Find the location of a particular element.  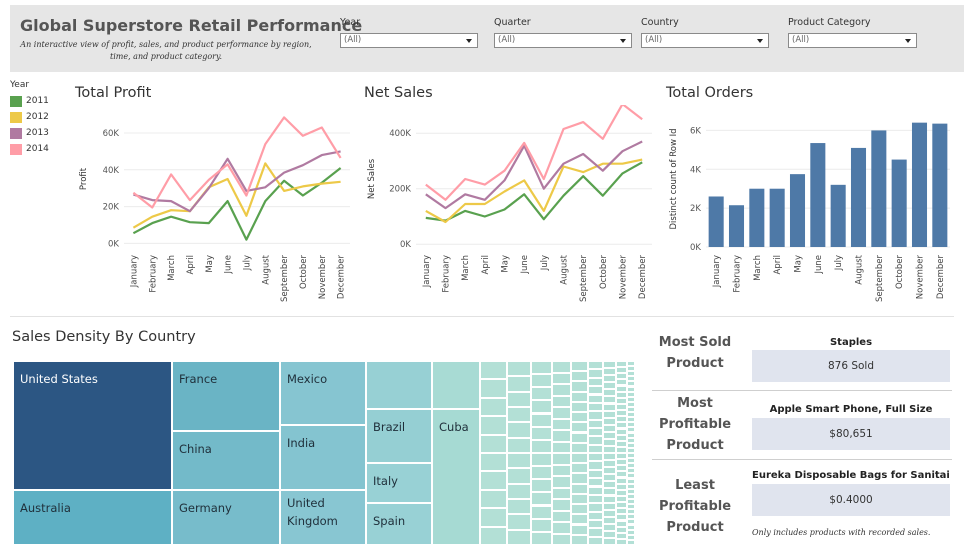

product-category-filter-dropdown: (All) is located at coordinates (852, 40).